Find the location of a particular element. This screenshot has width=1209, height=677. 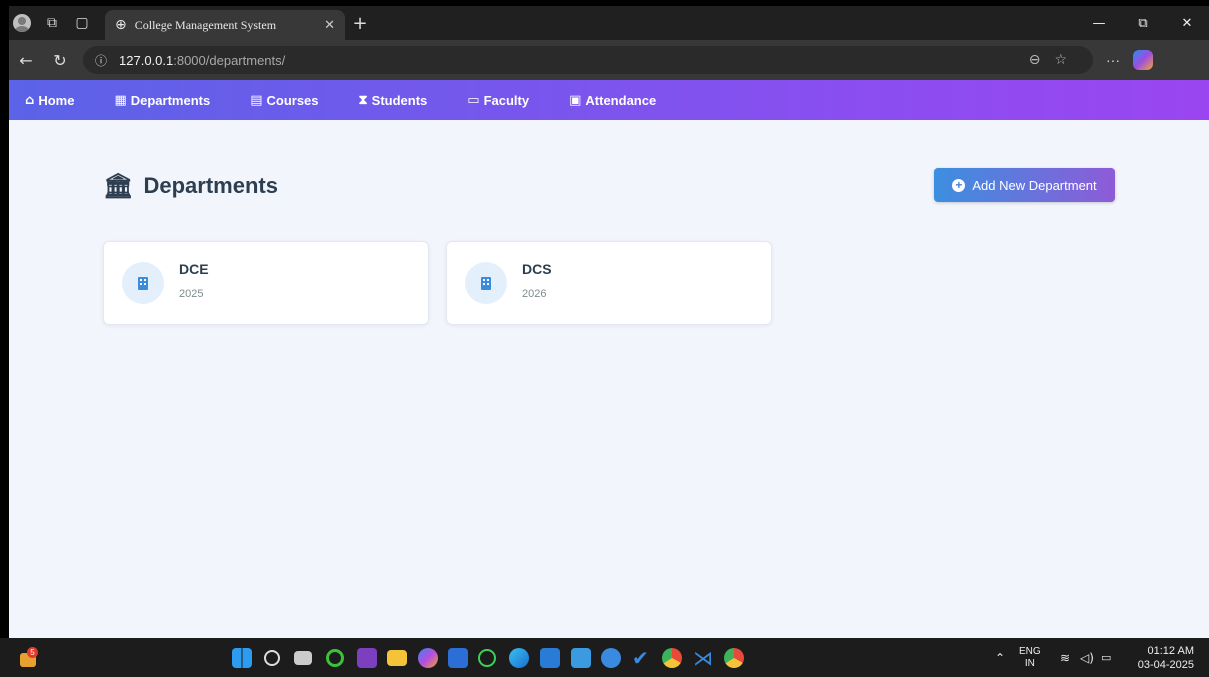

url-host: 127.0.0.1 is located at coordinates (146, 60).